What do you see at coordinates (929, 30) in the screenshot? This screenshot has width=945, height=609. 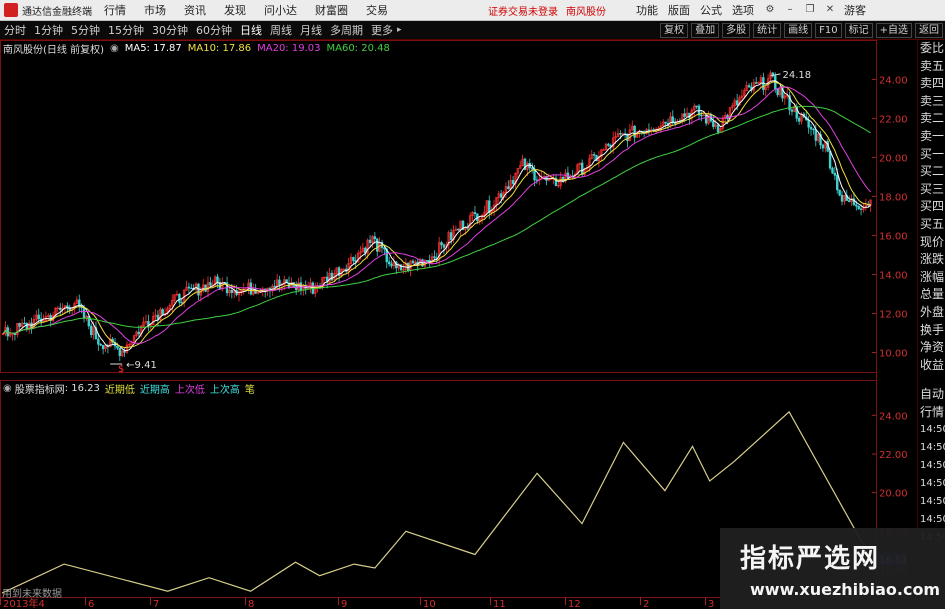 I see `back-button: 返回` at bounding box center [929, 30].